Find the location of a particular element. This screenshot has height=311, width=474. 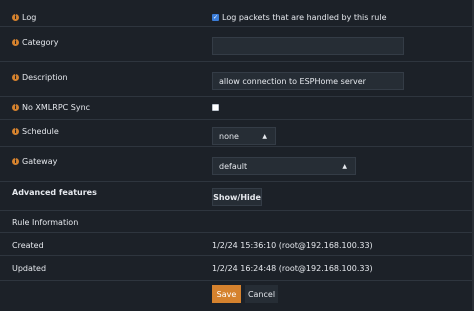

category-label-group: i Category is located at coordinates (35, 42).